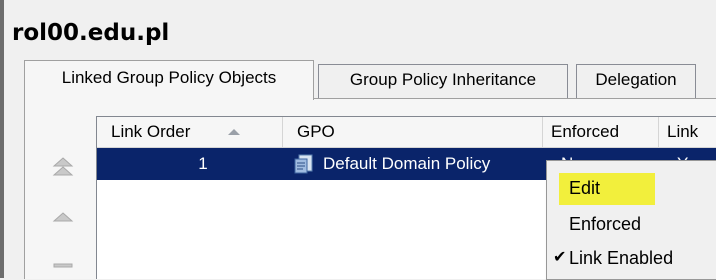 This screenshot has width=716, height=280. What do you see at coordinates (316, 131) in the screenshot?
I see `column-label-gpo: GPO` at bounding box center [316, 131].